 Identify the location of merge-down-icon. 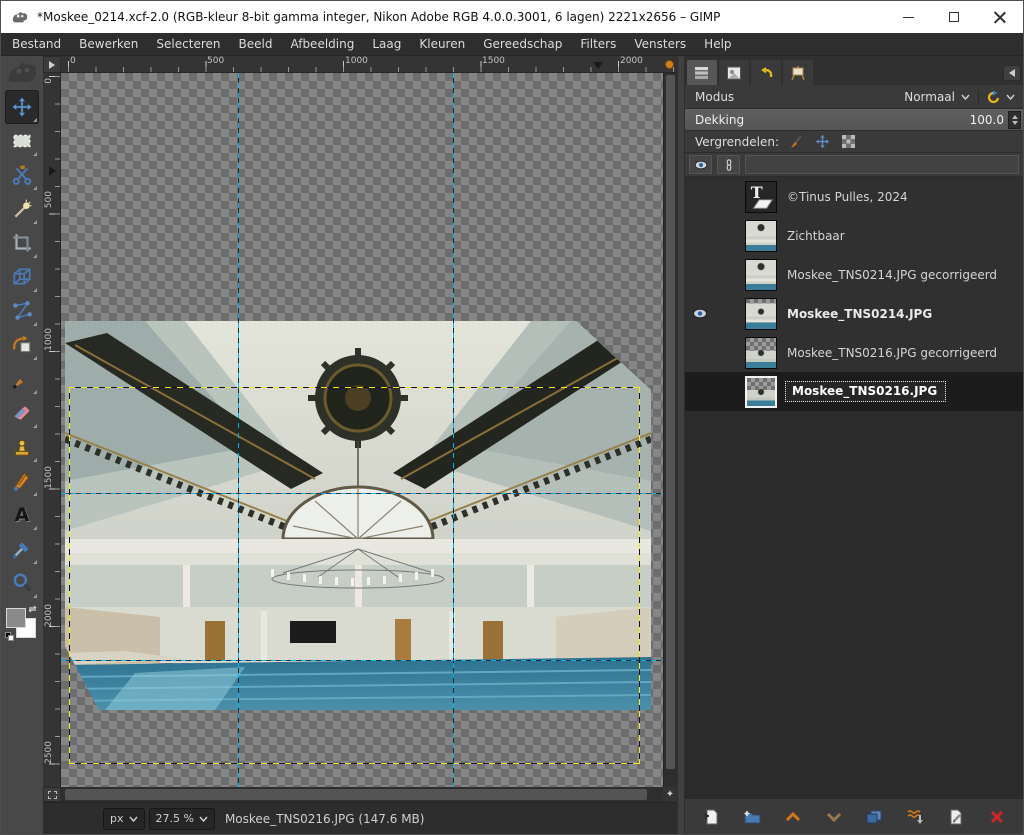
(915, 816).